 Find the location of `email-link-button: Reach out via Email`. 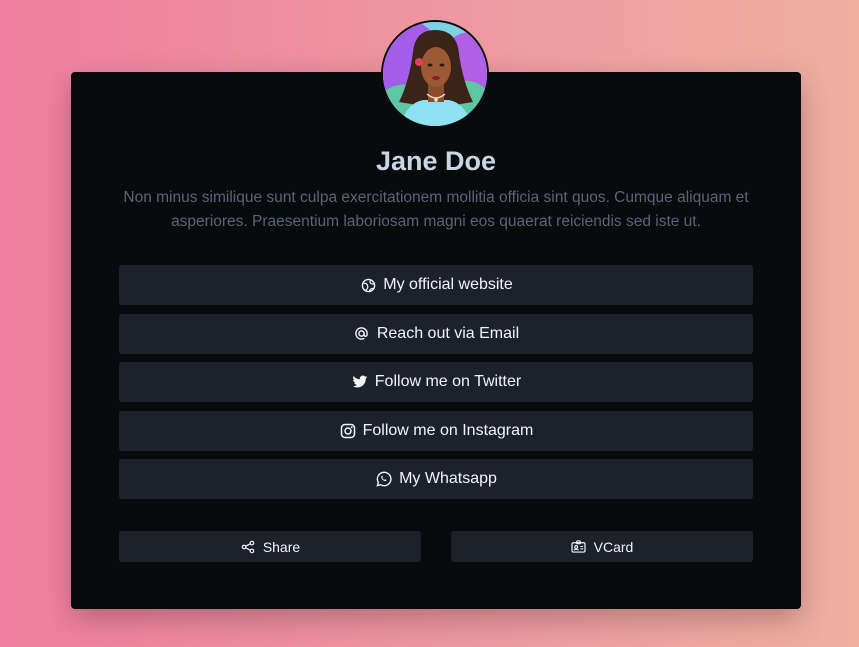

email-link-button: Reach out via Email is located at coordinates (436, 333).